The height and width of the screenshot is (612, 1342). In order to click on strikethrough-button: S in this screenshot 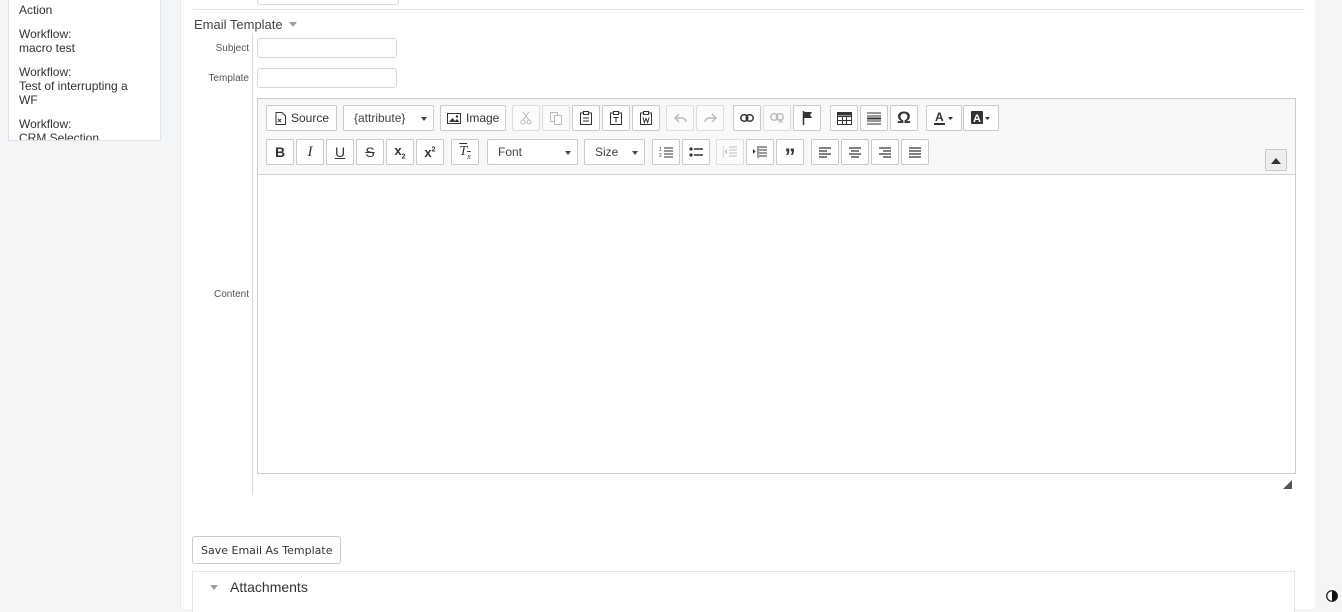, I will do `click(370, 152)`.